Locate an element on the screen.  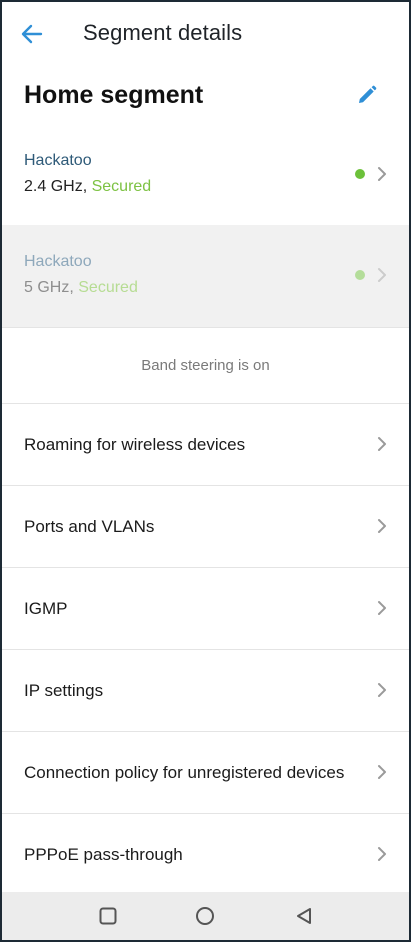
system-back-button is located at coordinates (304, 916).